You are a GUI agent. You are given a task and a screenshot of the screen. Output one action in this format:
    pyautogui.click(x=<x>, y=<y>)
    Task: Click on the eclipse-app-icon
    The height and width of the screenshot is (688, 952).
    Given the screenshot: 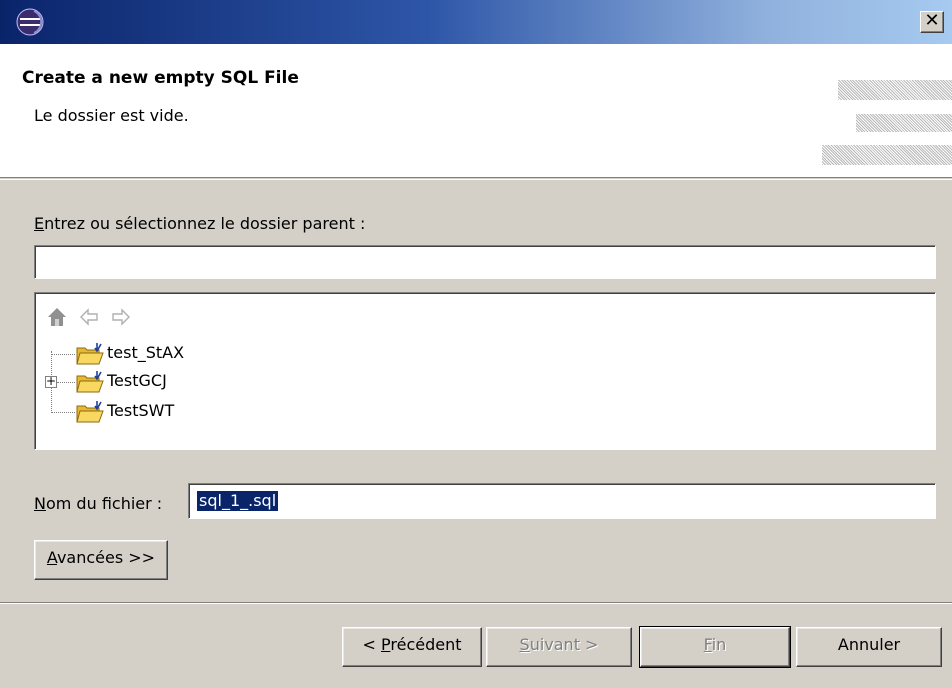 What is the action you would take?
    pyautogui.click(x=30, y=22)
    